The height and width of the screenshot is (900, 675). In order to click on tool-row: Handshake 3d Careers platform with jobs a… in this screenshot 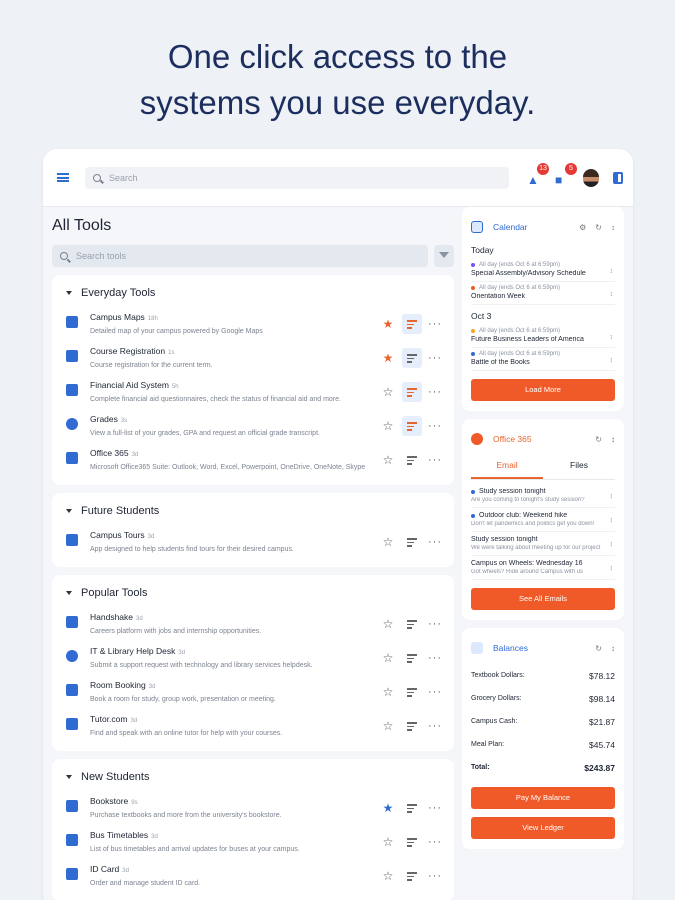, I will do `click(253, 626)`.